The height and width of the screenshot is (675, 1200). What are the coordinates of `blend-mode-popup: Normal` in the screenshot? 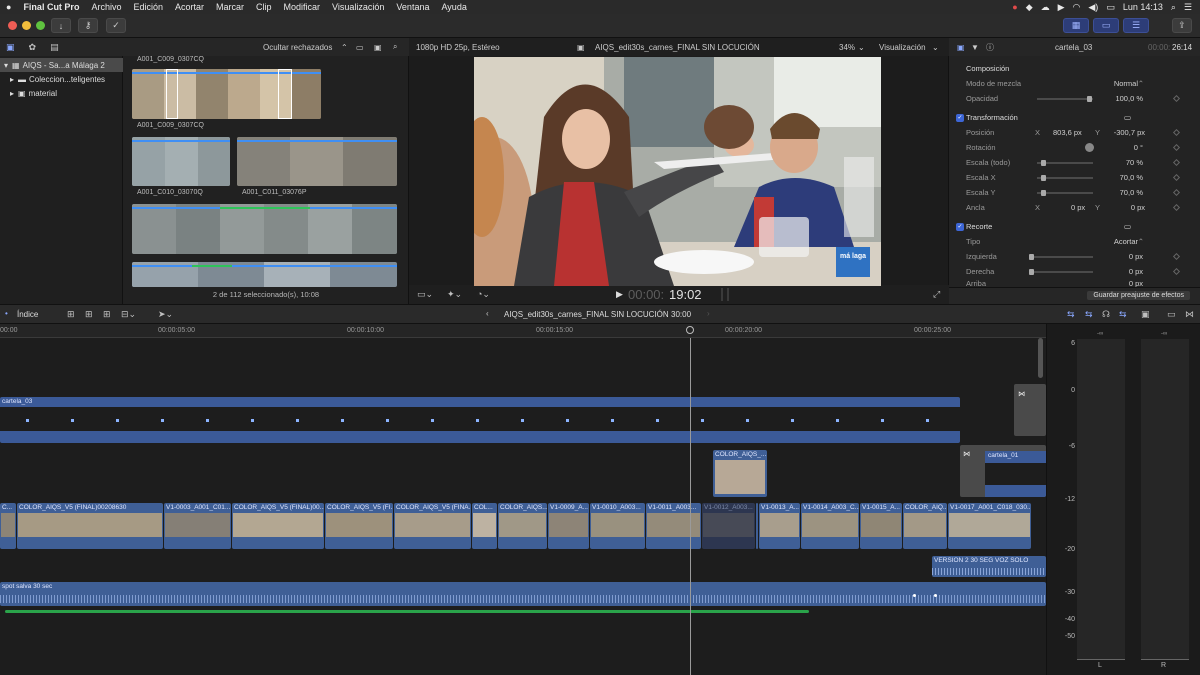 It's located at (1126, 83).